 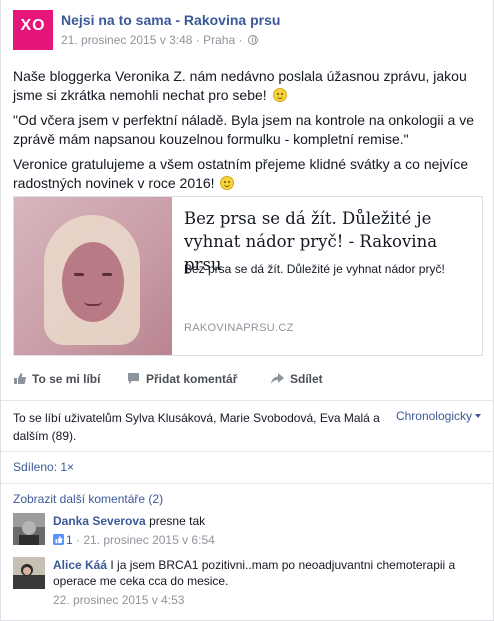 I want to click on post-location: Praha, so click(x=219, y=40).